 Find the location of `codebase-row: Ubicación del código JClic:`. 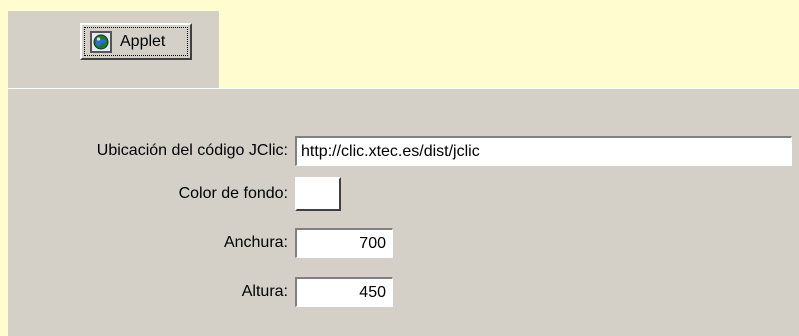

codebase-row: Ubicación del código JClic: is located at coordinates (400, 151).